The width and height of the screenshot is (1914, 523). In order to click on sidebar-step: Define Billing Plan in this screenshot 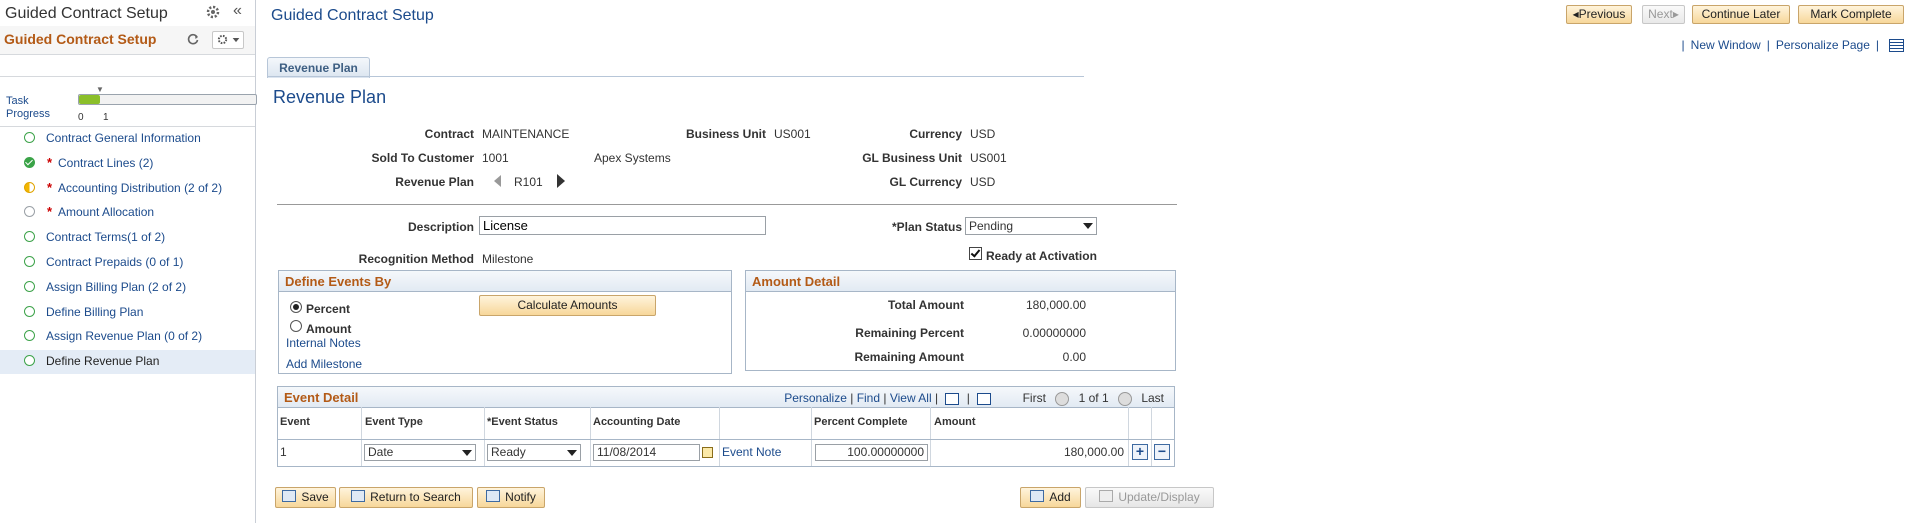, I will do `click(127, 313)`.